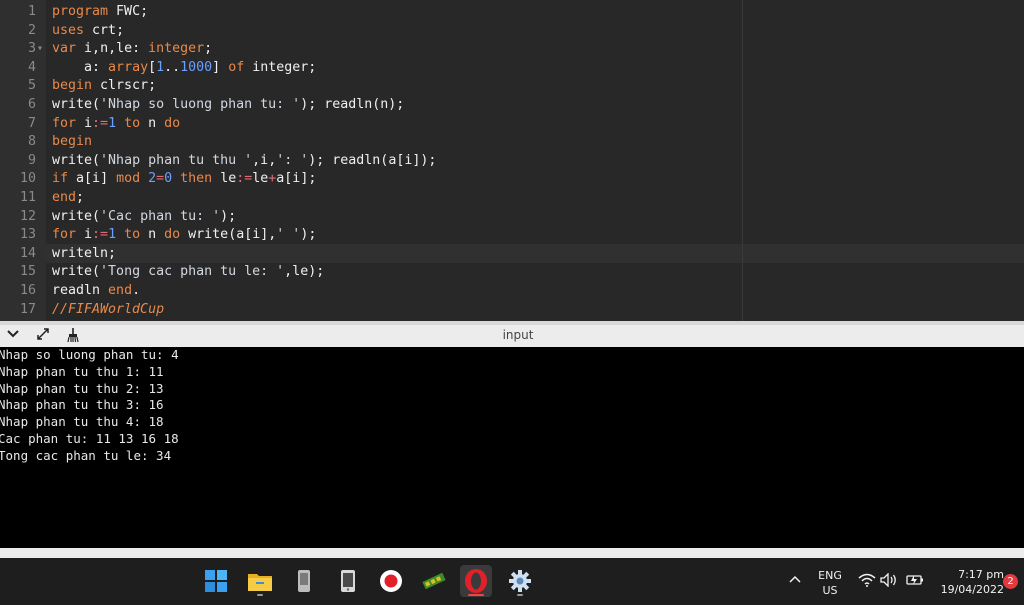 This screenshot has height=605, width=1024. I want to click on code-token: FWC, so click(124, 11).